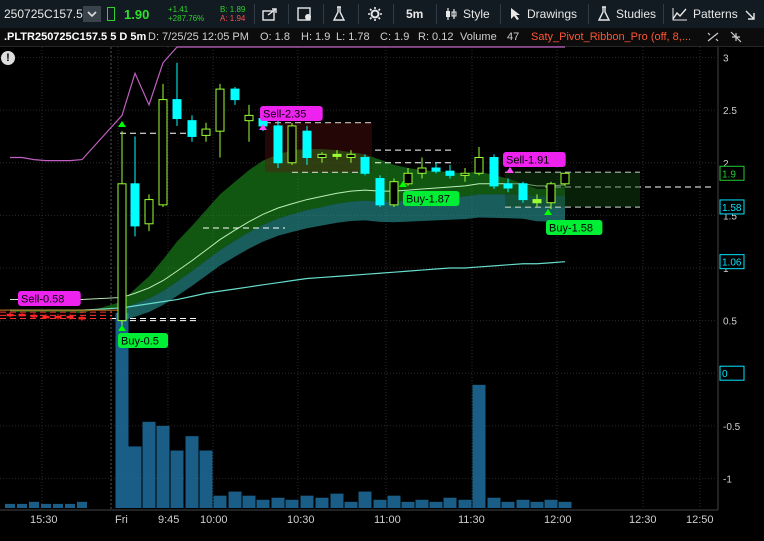  Describe the element at coordinates (730, 322) in the screenshot. I see `y-tick-label: 0.5` at that location.